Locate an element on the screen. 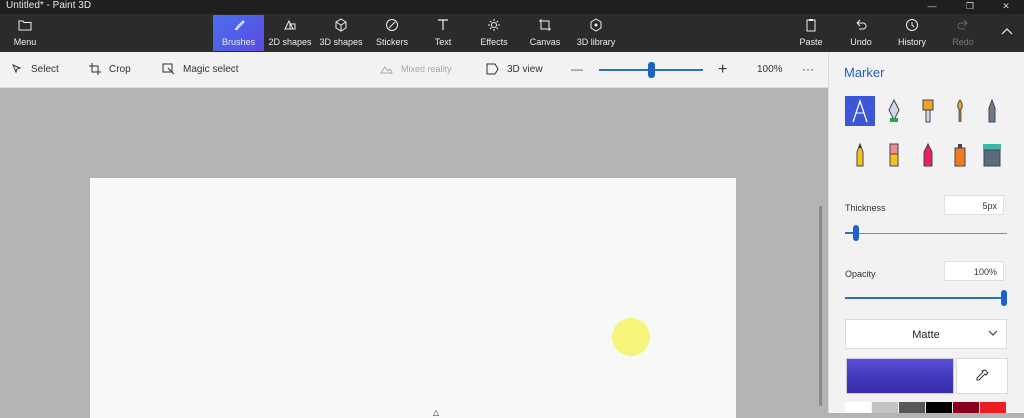 Image resolution: width=1024 pixels, height=418 pixels. select-button: Select is located at coordinates (35, 69).